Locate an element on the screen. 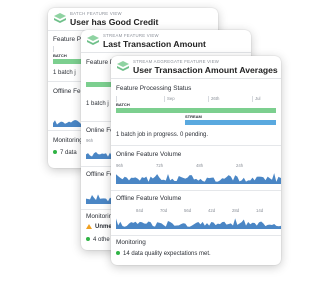  axis-tick: 84d is located at coordinates (140, 210).